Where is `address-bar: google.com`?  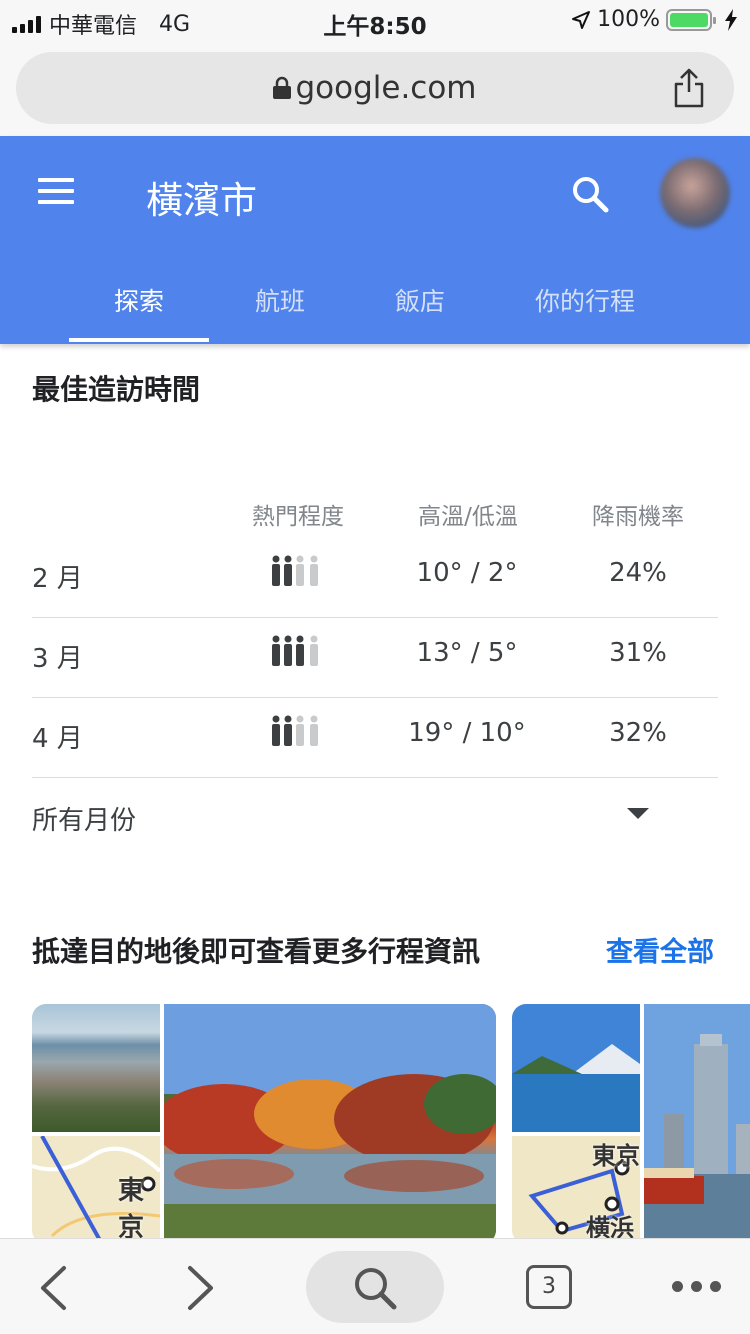 address-bar: google.com is located at coordinates (375, 88).